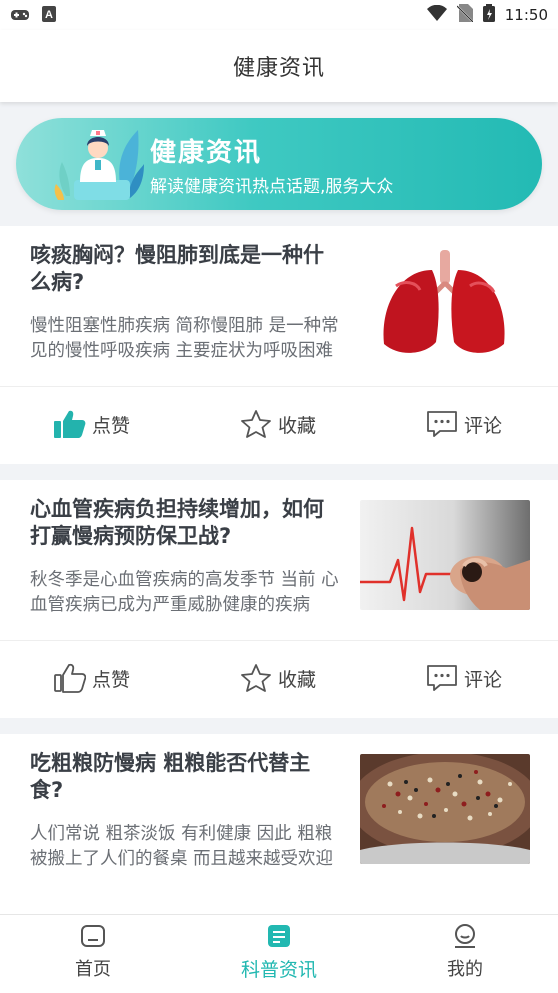 The image size is (558, 993). What do you see at coordinates (465, 938) in the screenshot?
I see `user-icon` at bounding box center [465, 938].